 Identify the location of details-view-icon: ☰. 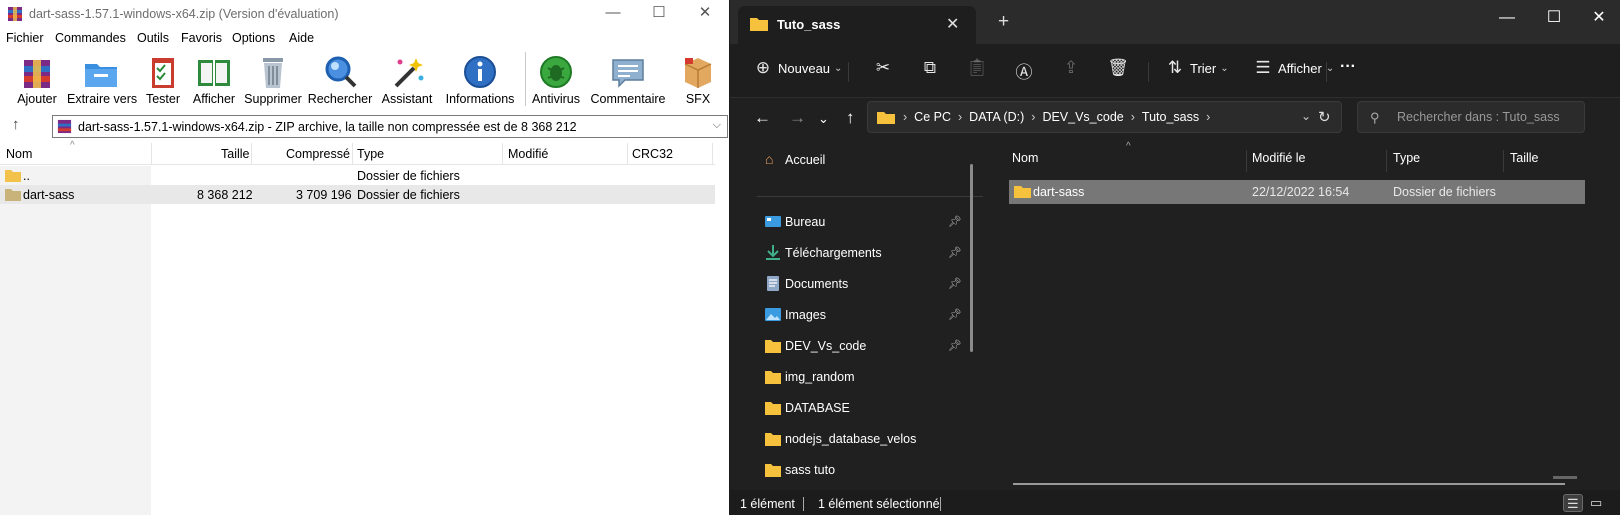
(1573, 503).